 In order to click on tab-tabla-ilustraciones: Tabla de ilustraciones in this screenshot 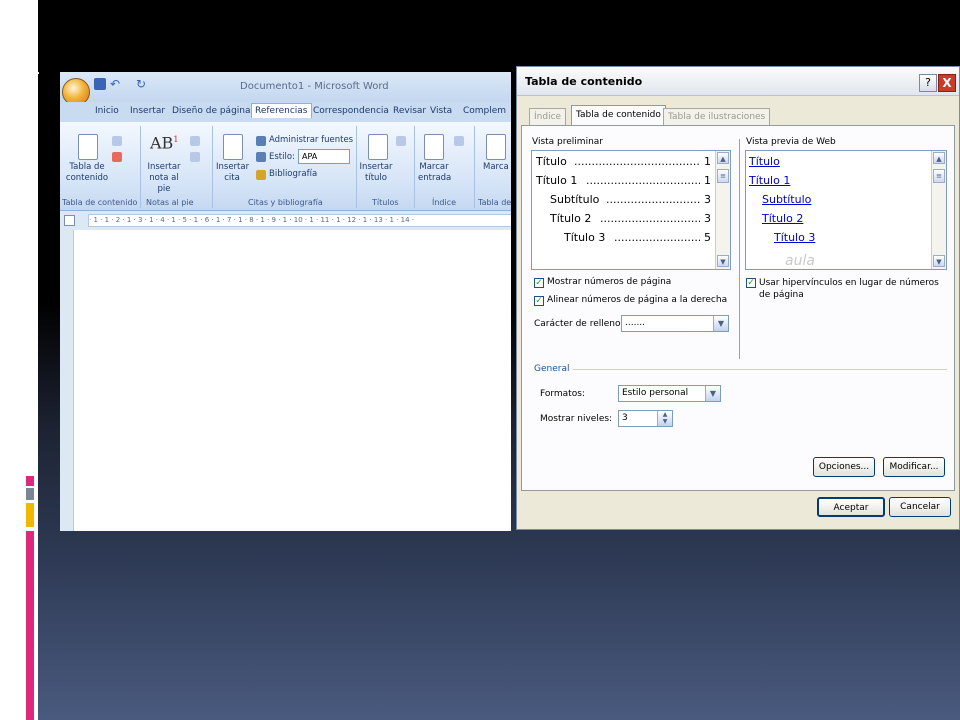, I will do `click(717, 117)`.